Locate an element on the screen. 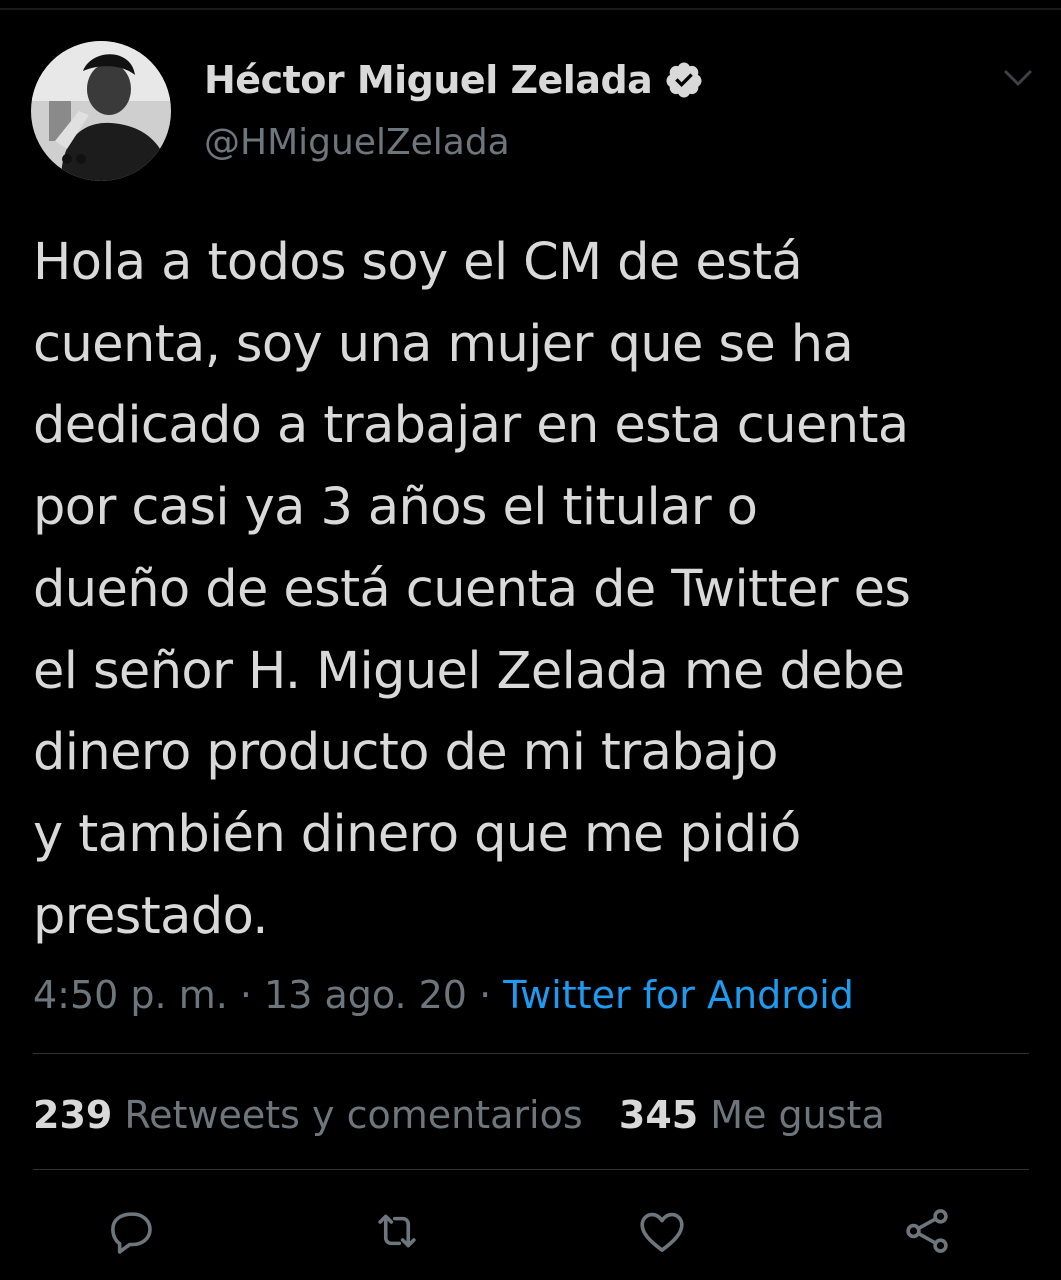 This screenshot has width=1061, height=1280. author-display-name: Héctor Miguel Zelada is located at coordinates (428, 80).